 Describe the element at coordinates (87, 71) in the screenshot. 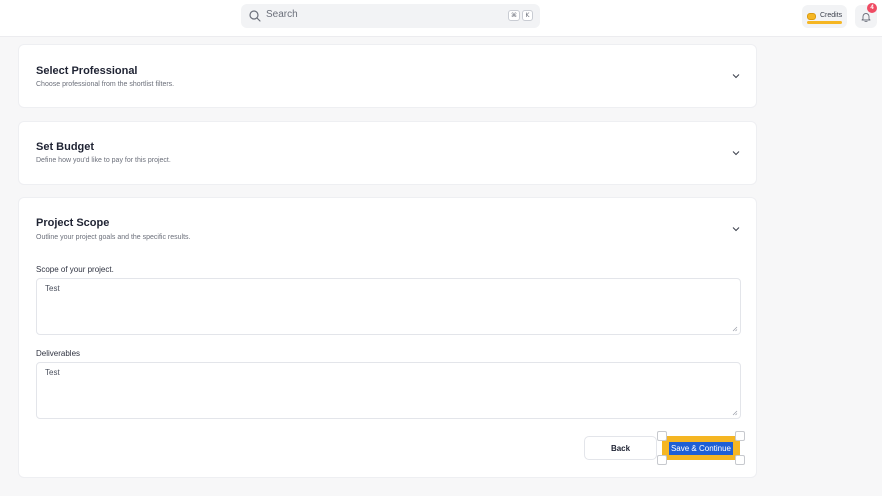

I see `section-title: Select Professional` at that location.